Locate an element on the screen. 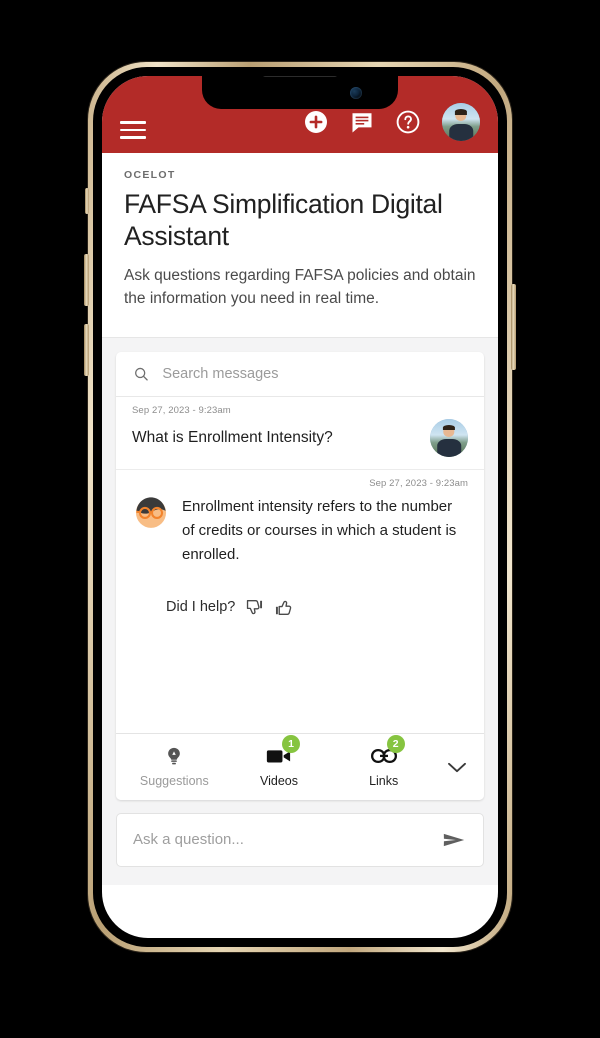 The image size is (600, 1038). search-messages-row is located at coordinates (300, 374).